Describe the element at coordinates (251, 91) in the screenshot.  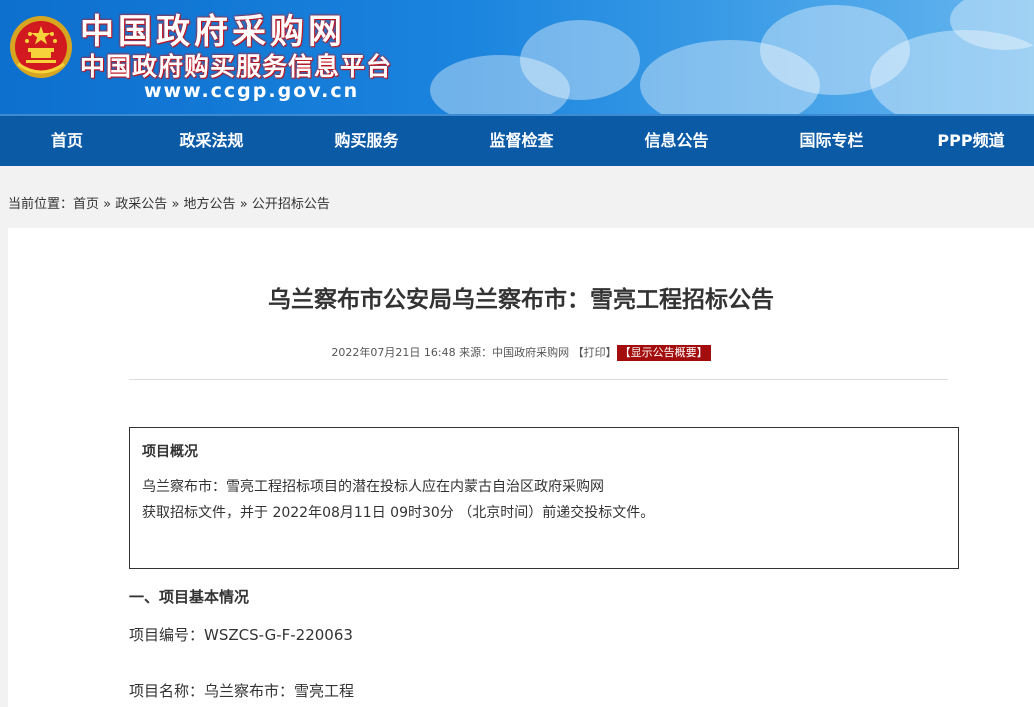
I see `site-url: www.ccgp.gov.cn` at that location.